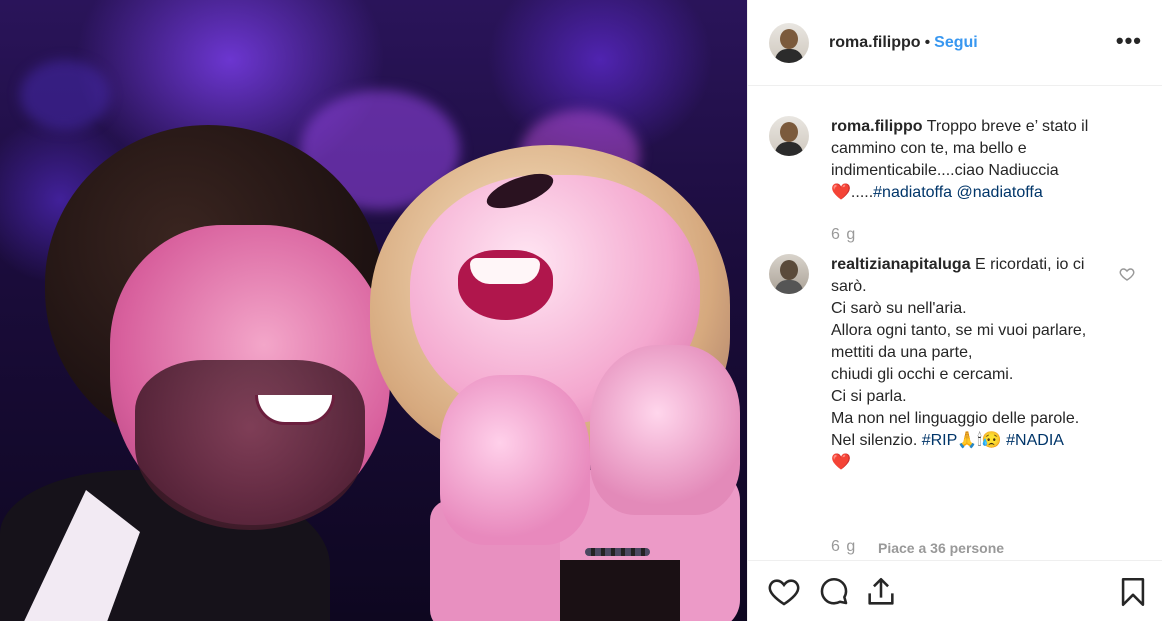  Describe the element at coordinates (874, 440) in the screenshot. I see `comment-line-8: Nel silenzio.` at that location.